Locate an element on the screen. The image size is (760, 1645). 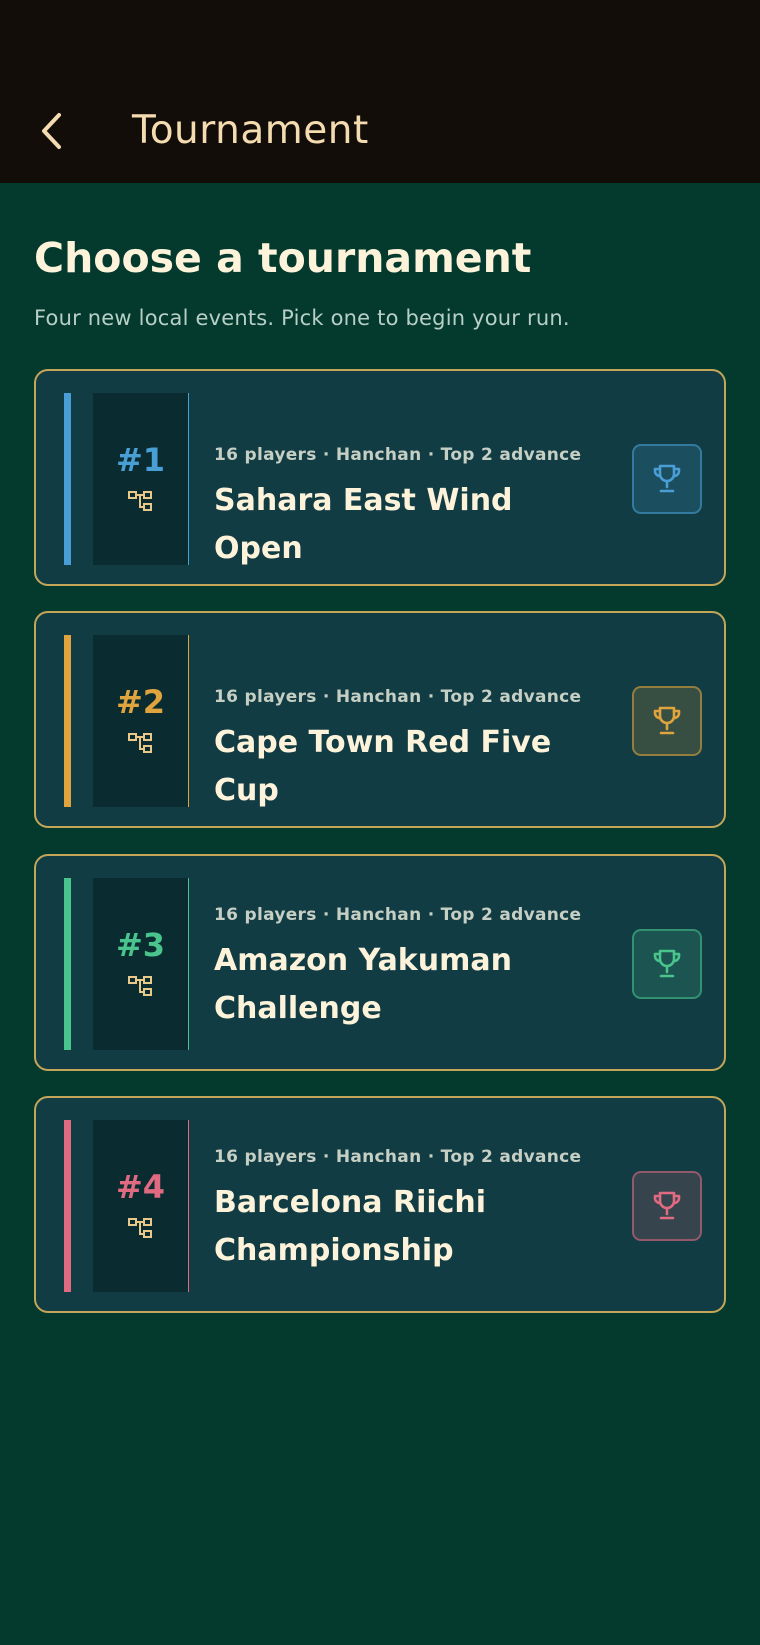
rank-badge: #3 is located at coordinates (141, 964).